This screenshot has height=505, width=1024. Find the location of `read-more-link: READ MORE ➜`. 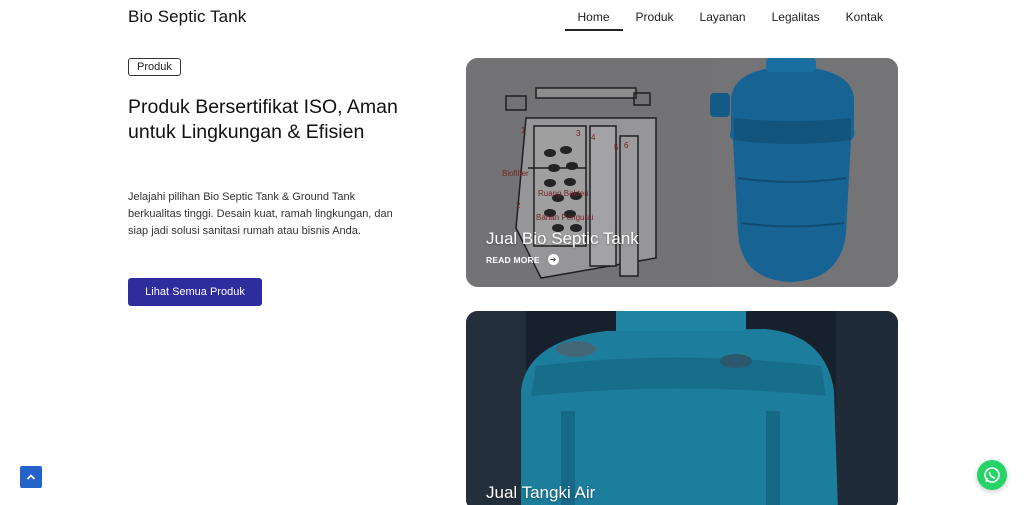

read-more-link: READ MORE ➜ is located at coordinates (522, 259).